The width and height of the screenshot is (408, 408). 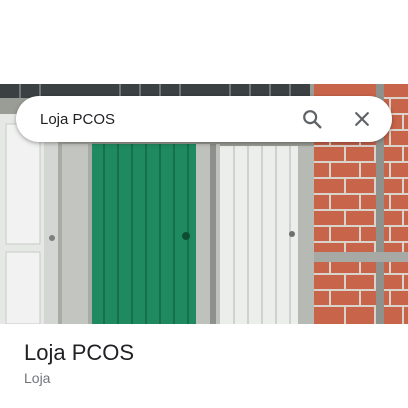 I want to click on close-icon, so click(x=362, y=119).